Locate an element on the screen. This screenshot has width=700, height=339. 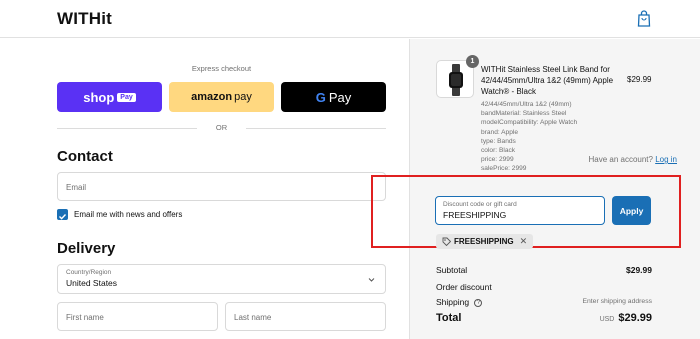
remove-discount-icon: ✕ is located at coordinates (524, 241).